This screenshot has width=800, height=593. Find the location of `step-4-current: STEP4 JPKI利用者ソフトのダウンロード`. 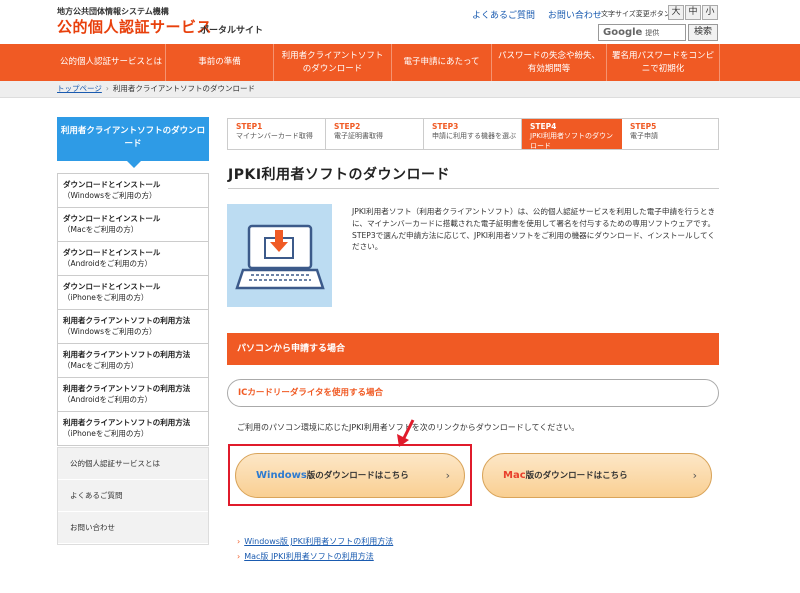

step-4-current: STEP4 JPKI利用者ソフトのダウンロード is located at coordinates (572, 134).